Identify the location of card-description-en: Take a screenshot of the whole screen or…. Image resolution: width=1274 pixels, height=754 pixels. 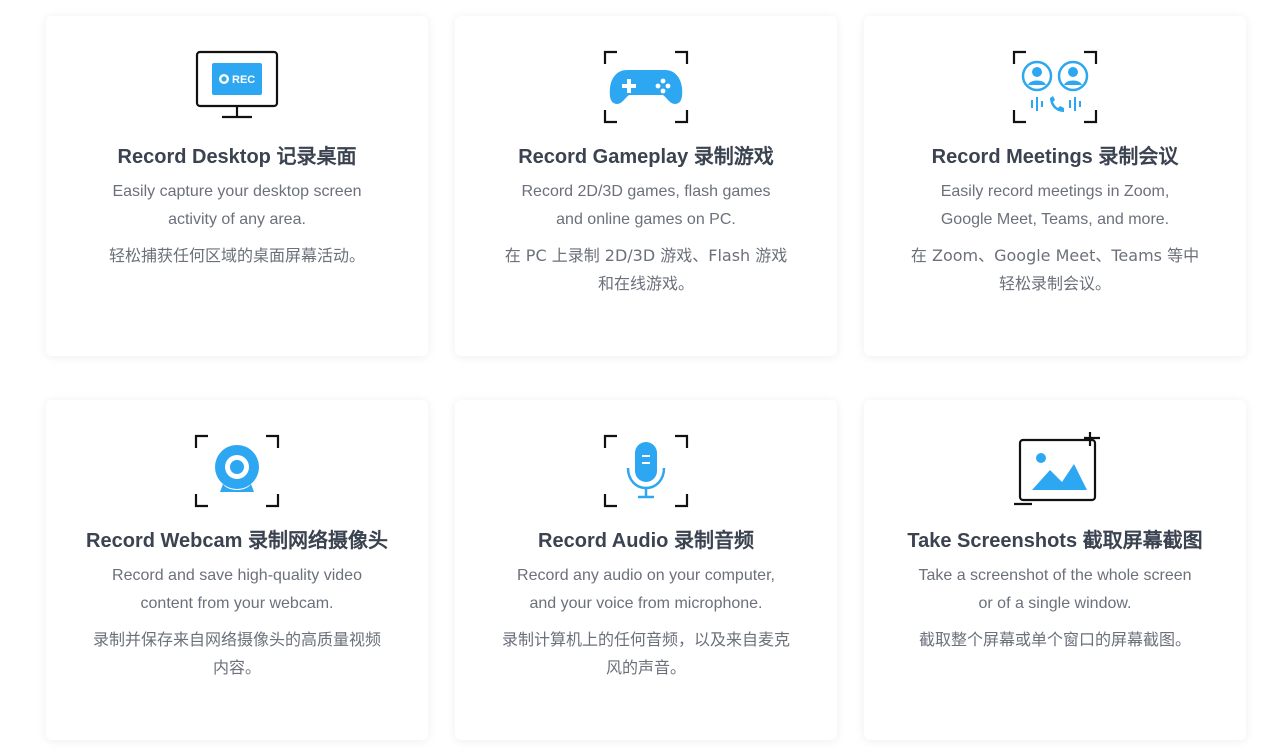
(1055, 589).